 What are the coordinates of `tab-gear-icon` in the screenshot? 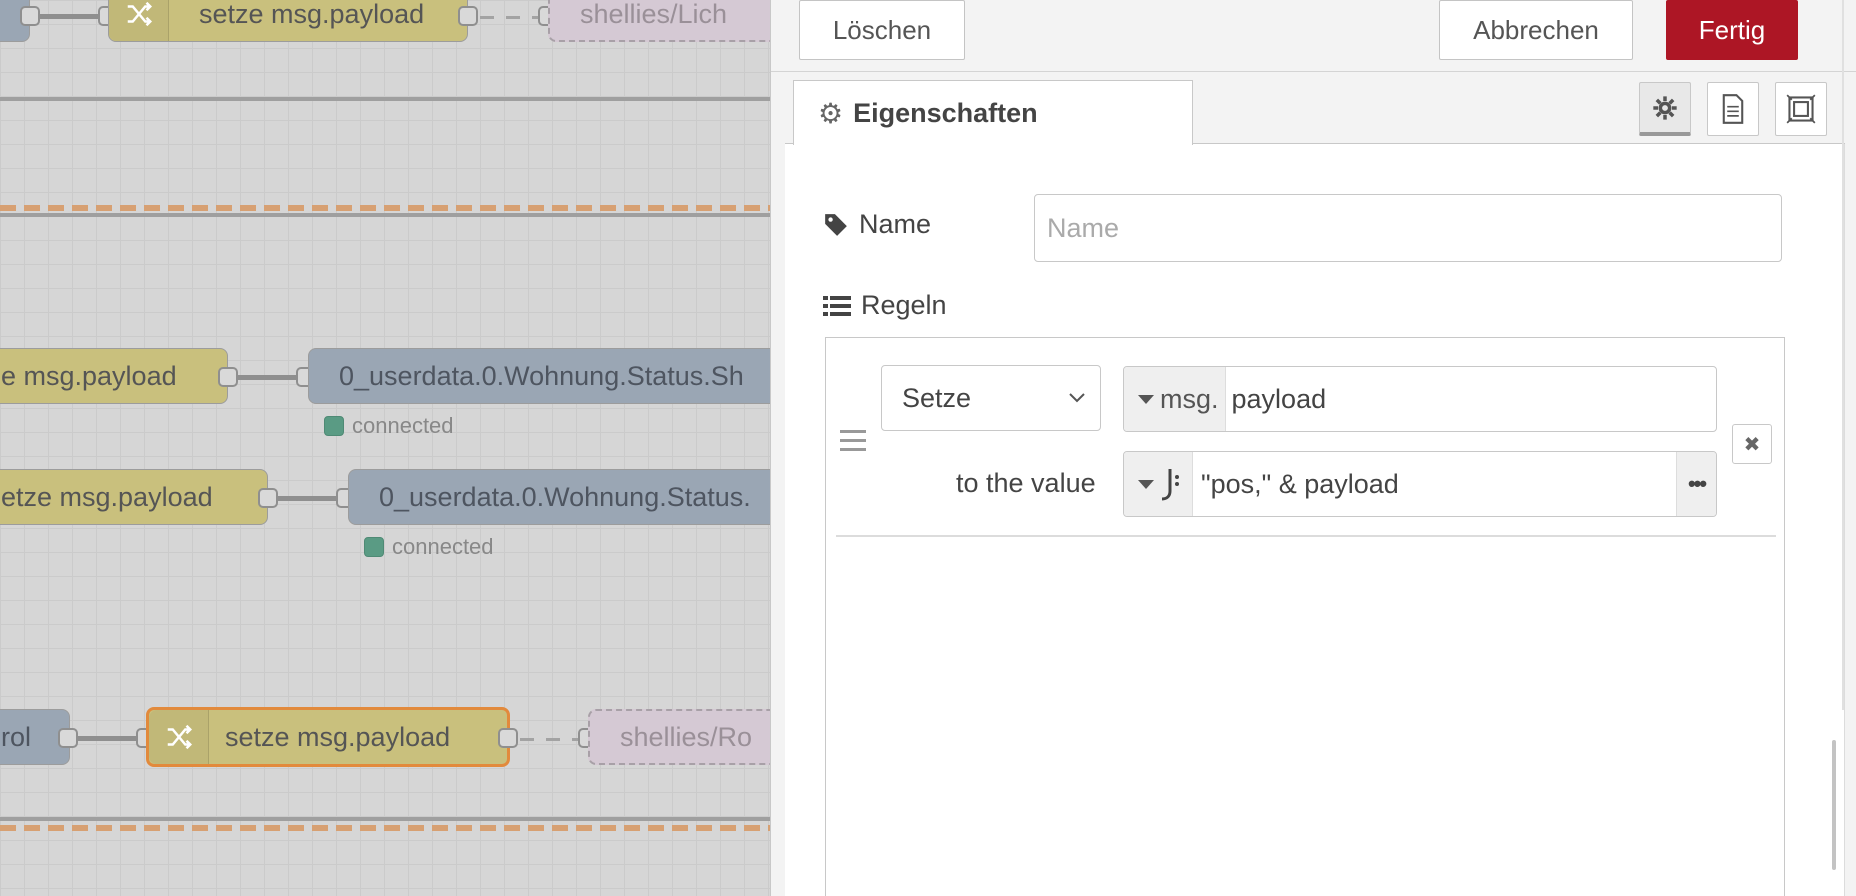 It's located at (1665, 109).